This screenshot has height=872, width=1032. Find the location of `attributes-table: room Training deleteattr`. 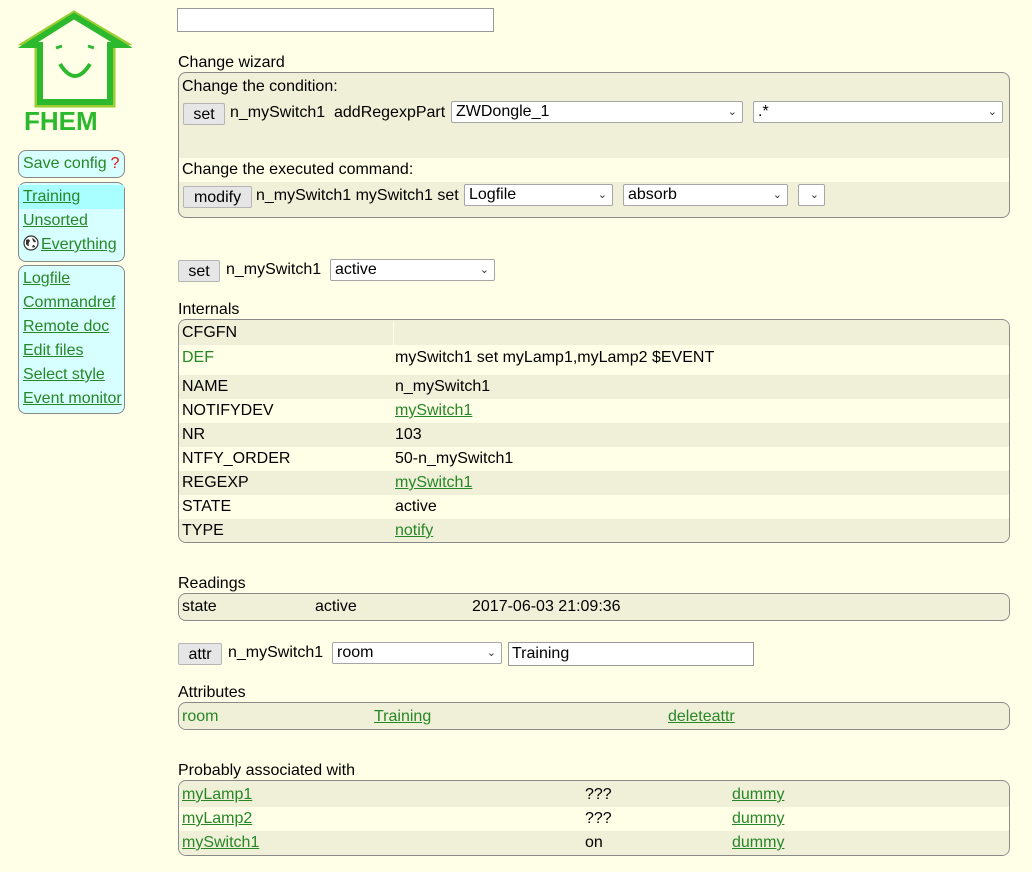

attributes-table: room Training deleteattr is located at coordinates (594, 716).